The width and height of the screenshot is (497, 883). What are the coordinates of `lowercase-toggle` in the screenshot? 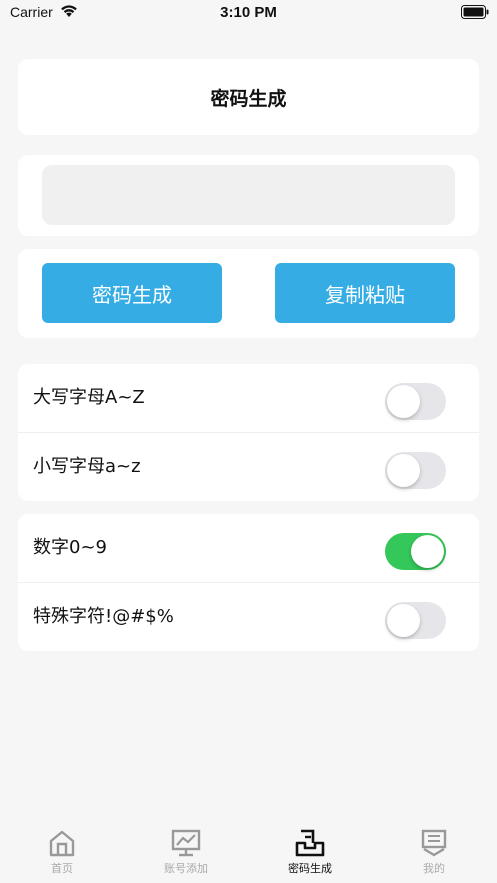 It's located at (415, 470).